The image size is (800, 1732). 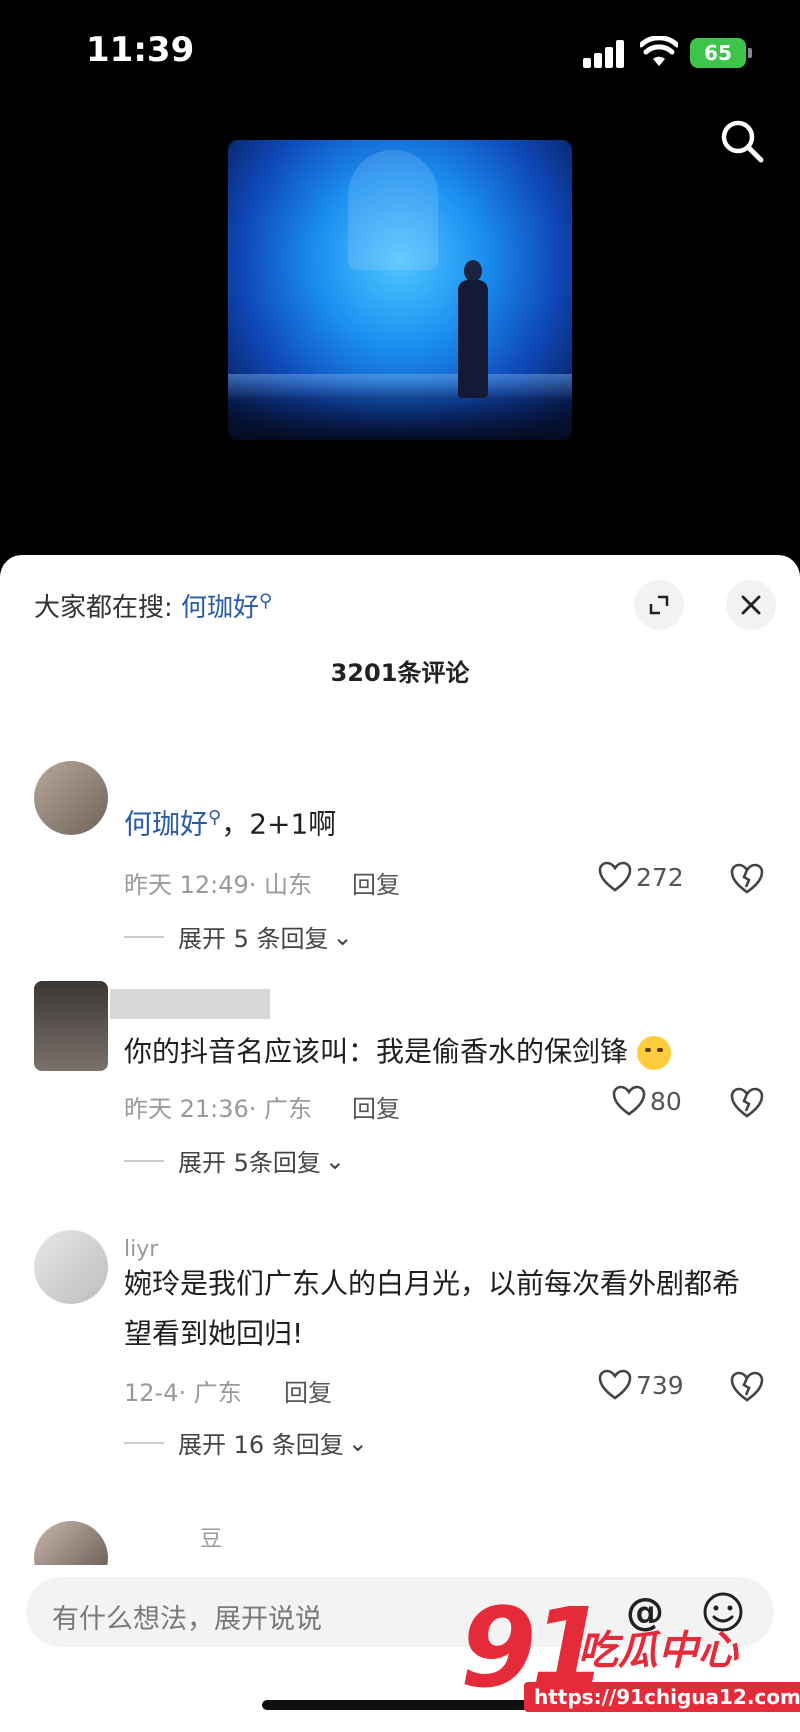 What do you see at coordinates (238, 936) in the screenshot?
I see `expand-replies-button: 展开 5 条回复 ⌄` at bounding box center [238, 936].